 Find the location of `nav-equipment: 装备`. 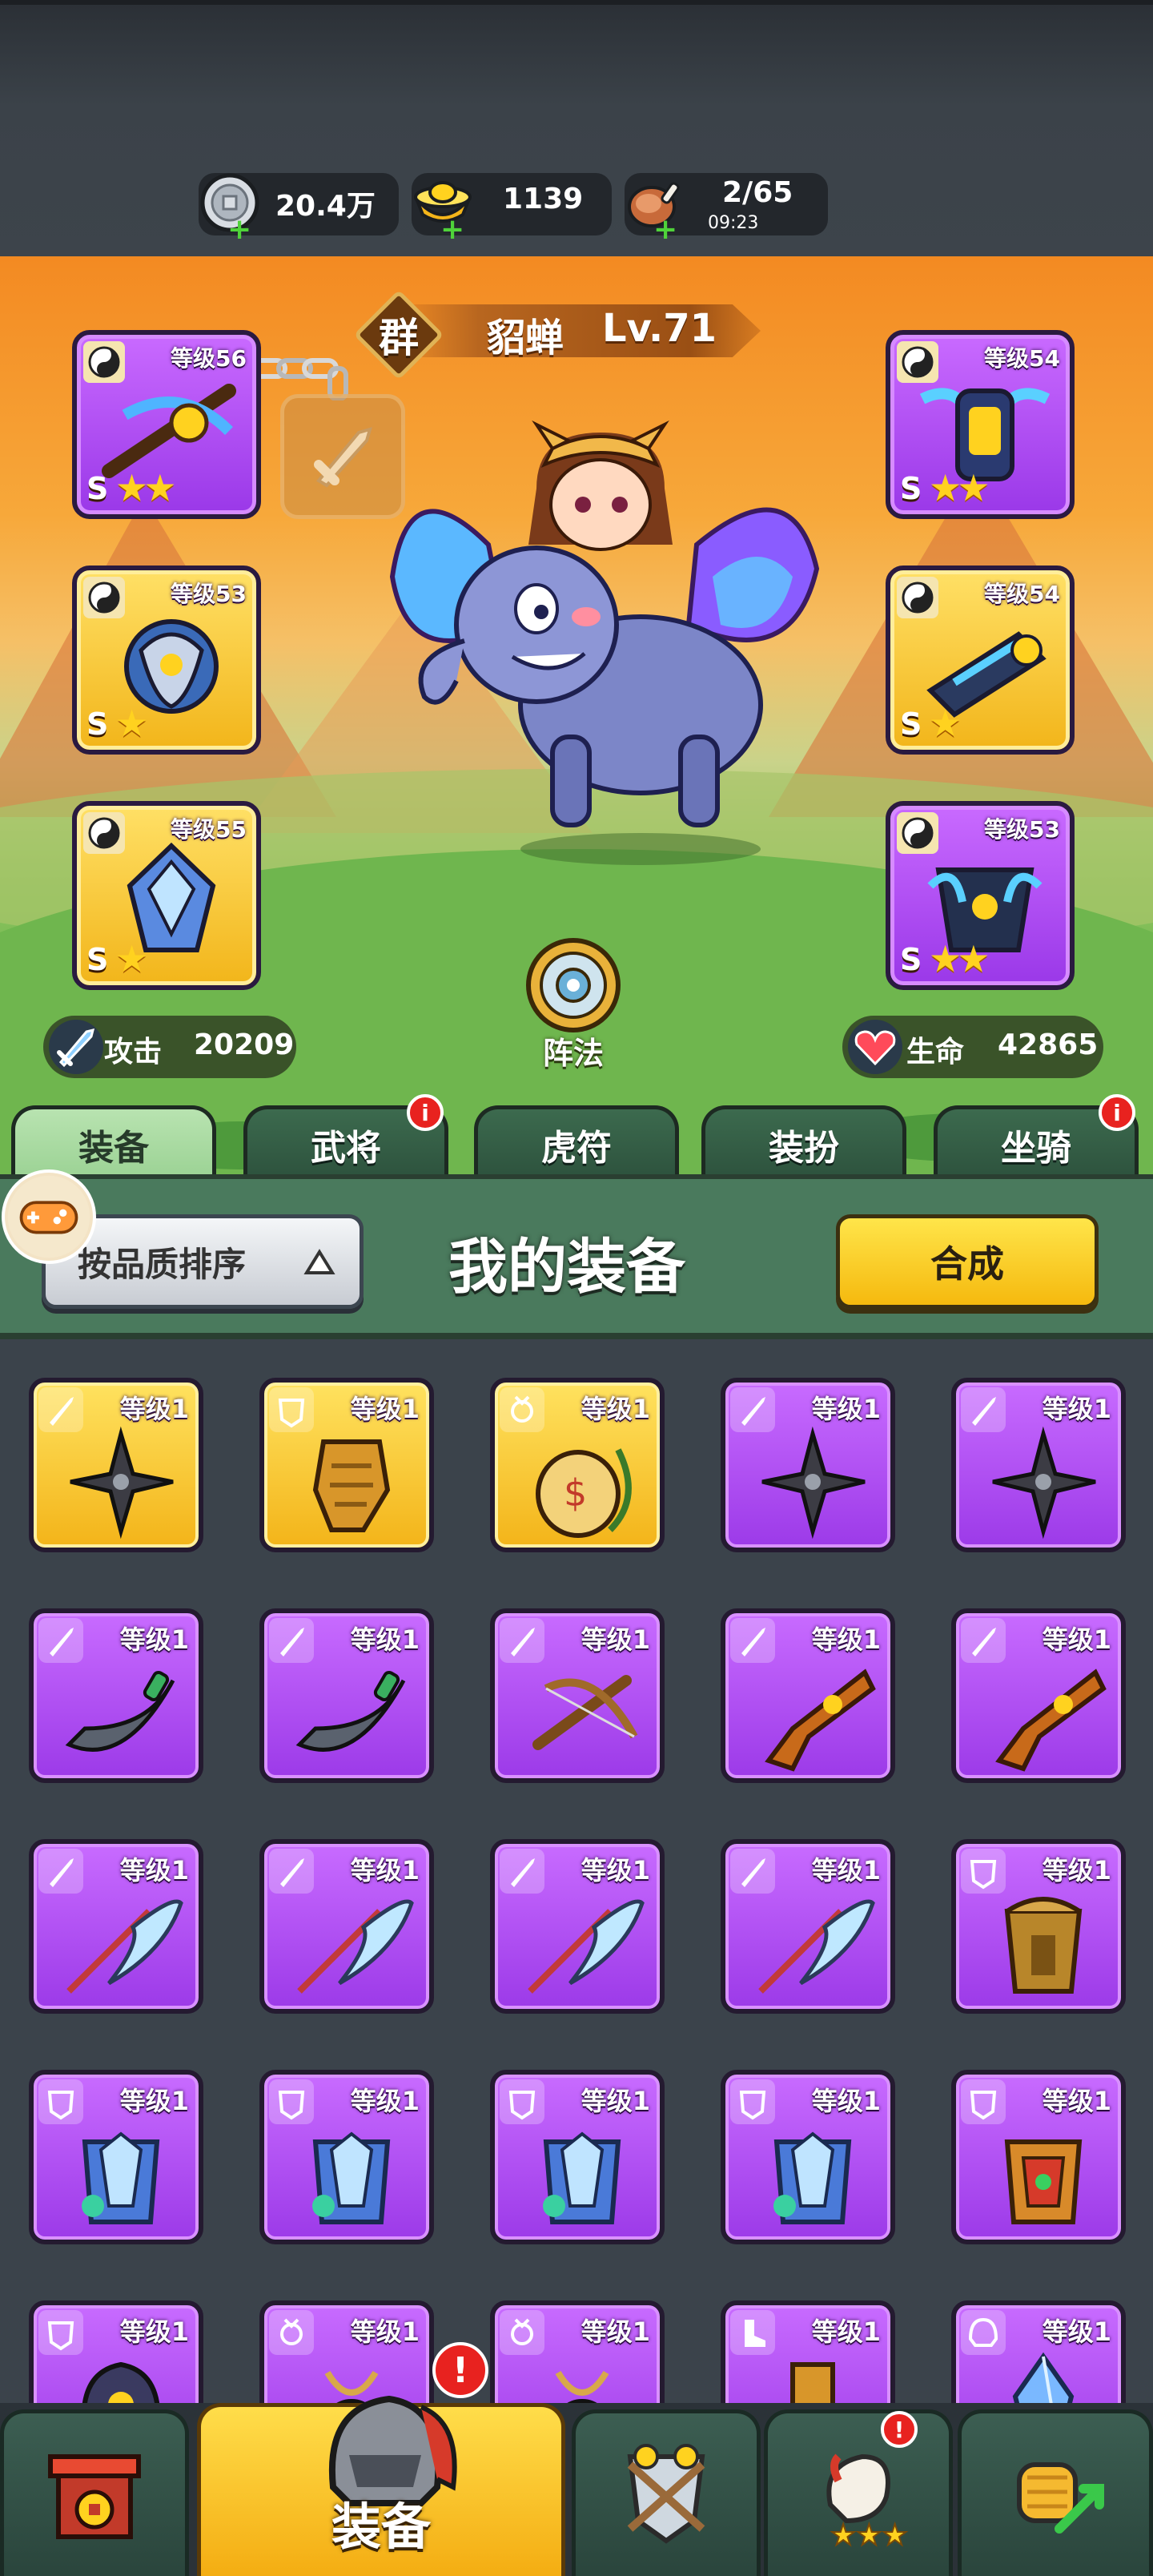

nav-equipment: 装备 is located at coordinates (381, 2485).